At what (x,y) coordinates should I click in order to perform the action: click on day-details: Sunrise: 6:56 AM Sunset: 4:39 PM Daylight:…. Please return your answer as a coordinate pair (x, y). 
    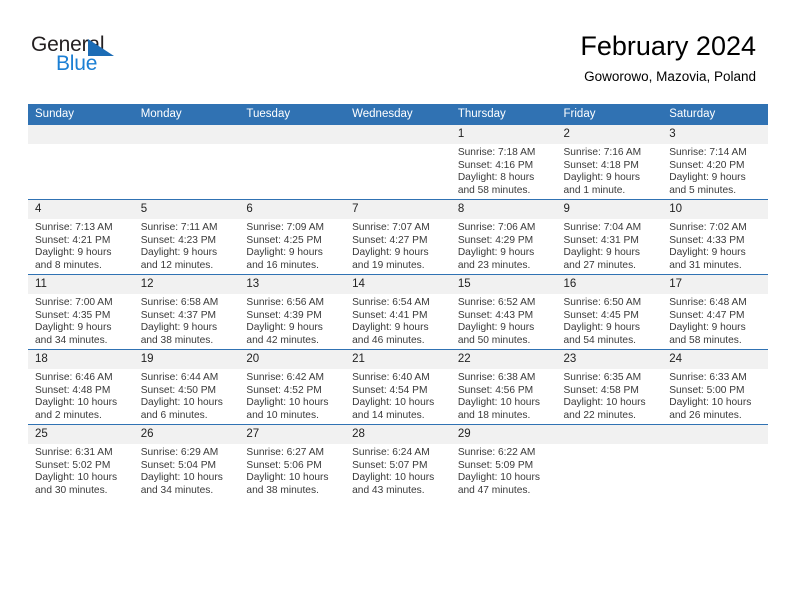
    Looking at the image, I should click on (292, 320).